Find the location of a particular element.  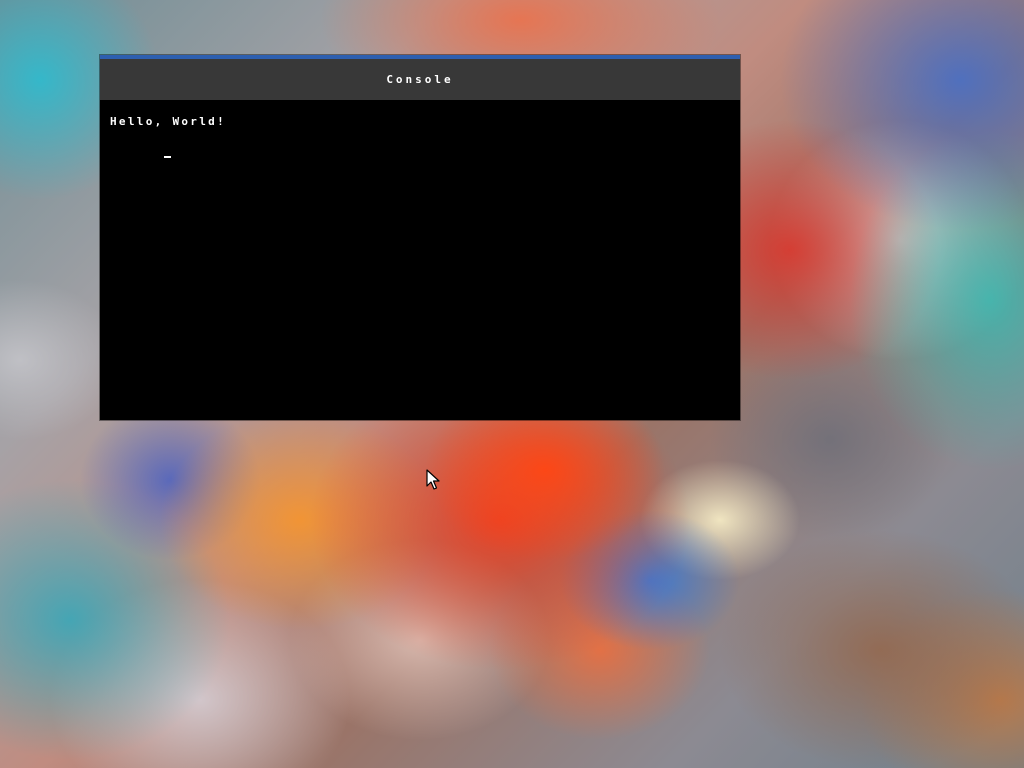

terminal-prompt-line is located at coordinates (420, 154).